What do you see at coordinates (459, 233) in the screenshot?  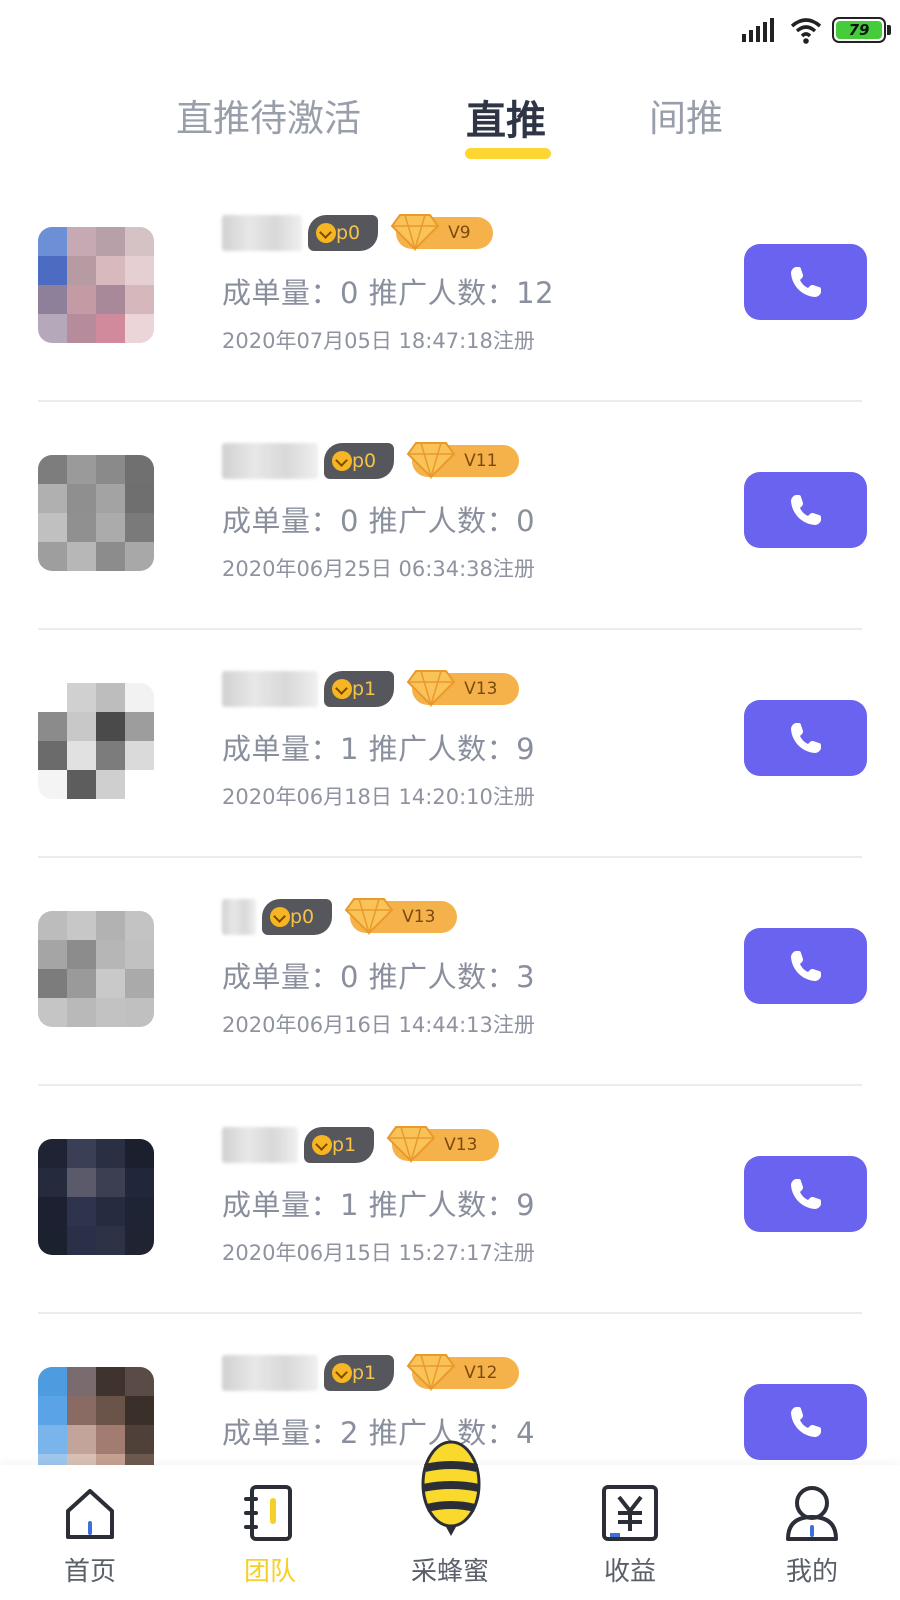 I see `vip-level-text: V9` at bounding box center [459, 233].